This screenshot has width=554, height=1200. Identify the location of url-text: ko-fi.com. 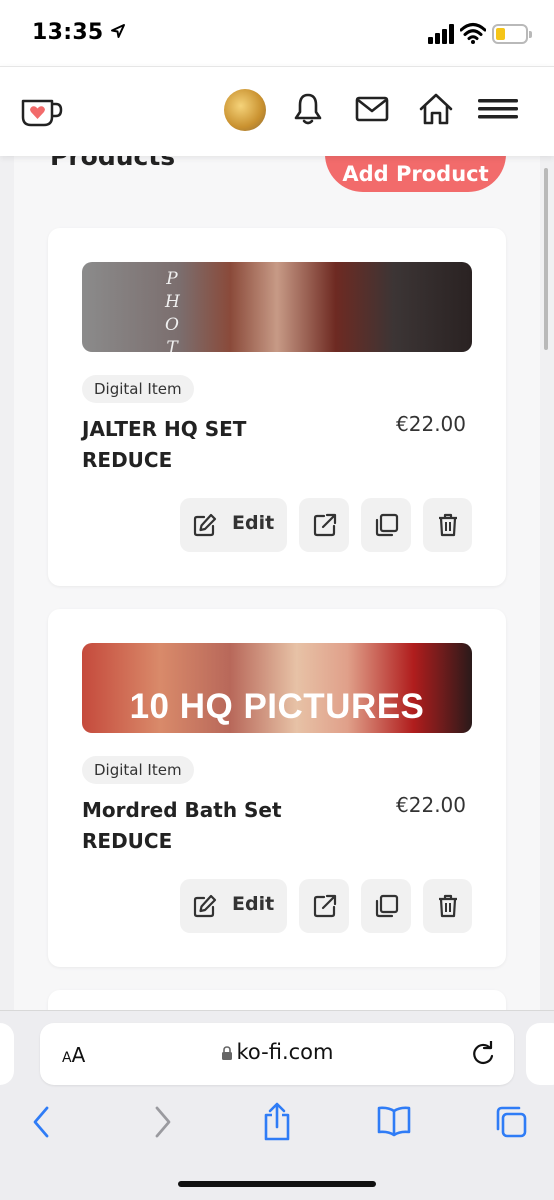
(277, 1052).